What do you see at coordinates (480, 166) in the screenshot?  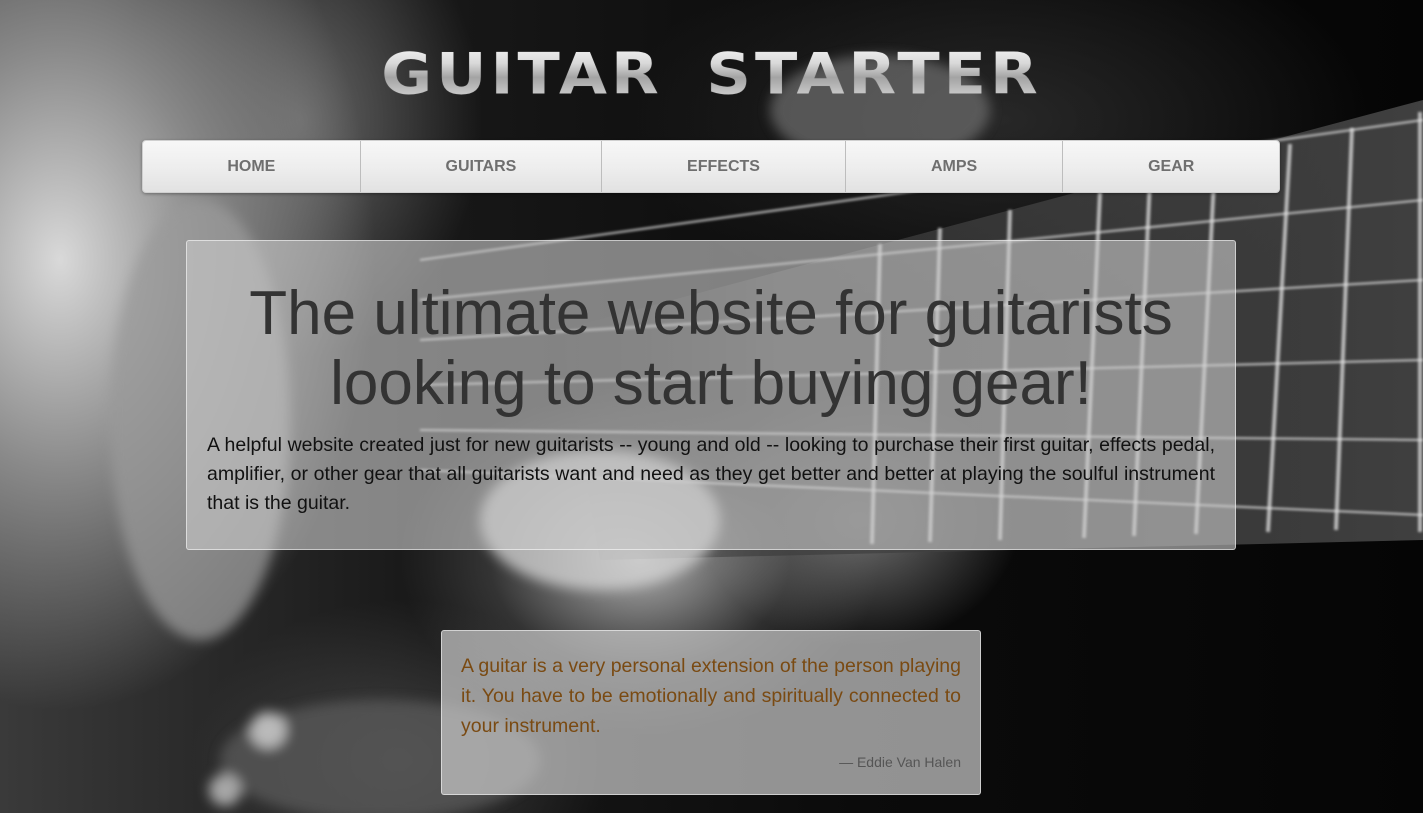 I see `nav-item-guitars: GUITARS` at bounding box center [480, 166].